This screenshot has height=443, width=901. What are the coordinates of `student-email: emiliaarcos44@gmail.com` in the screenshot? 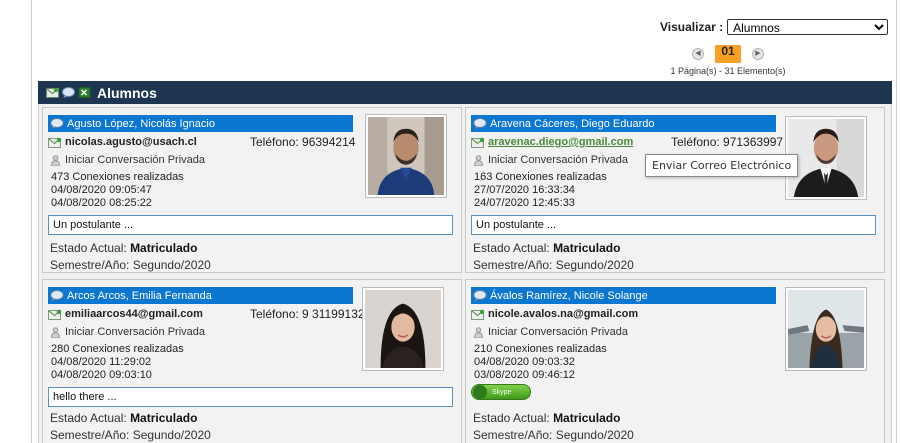 It's located at (134, 314).